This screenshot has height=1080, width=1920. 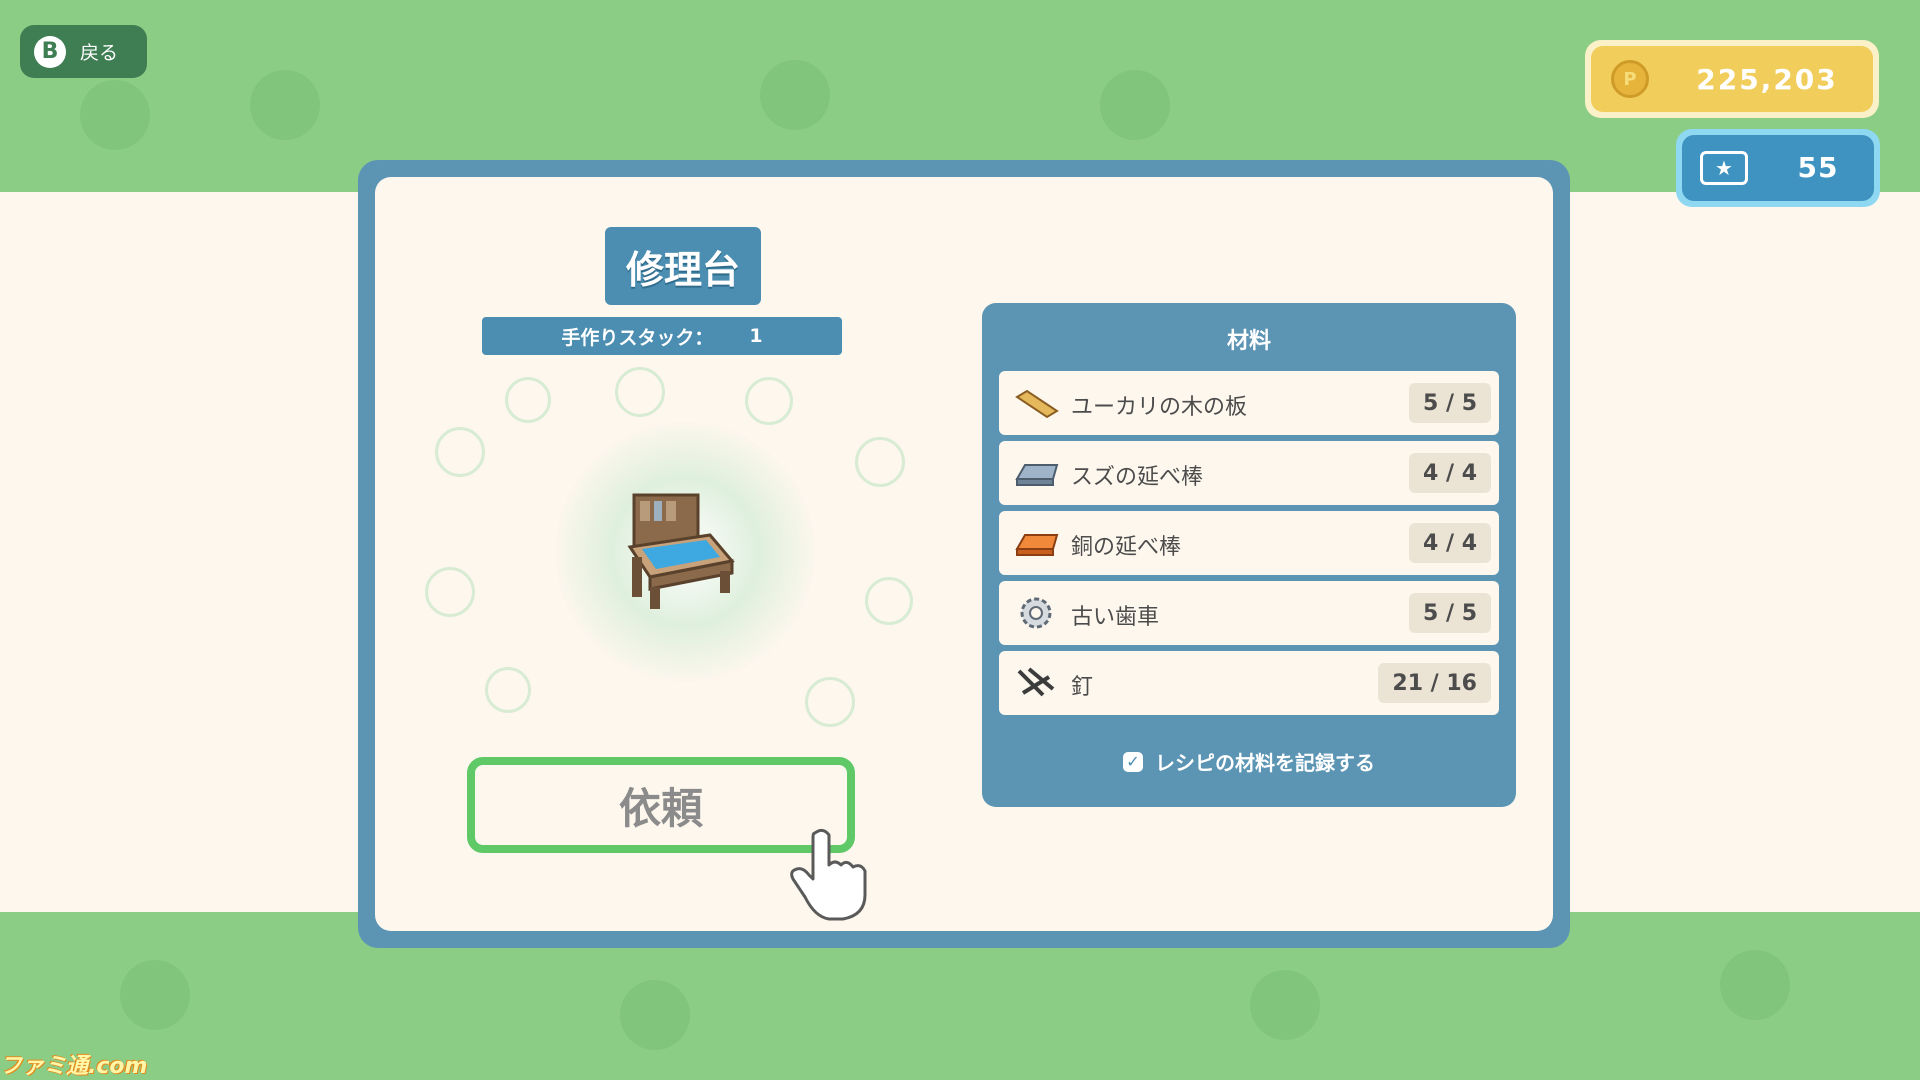 I want to click on watermark: ファミ通.com, so click(x=74, y=1066).